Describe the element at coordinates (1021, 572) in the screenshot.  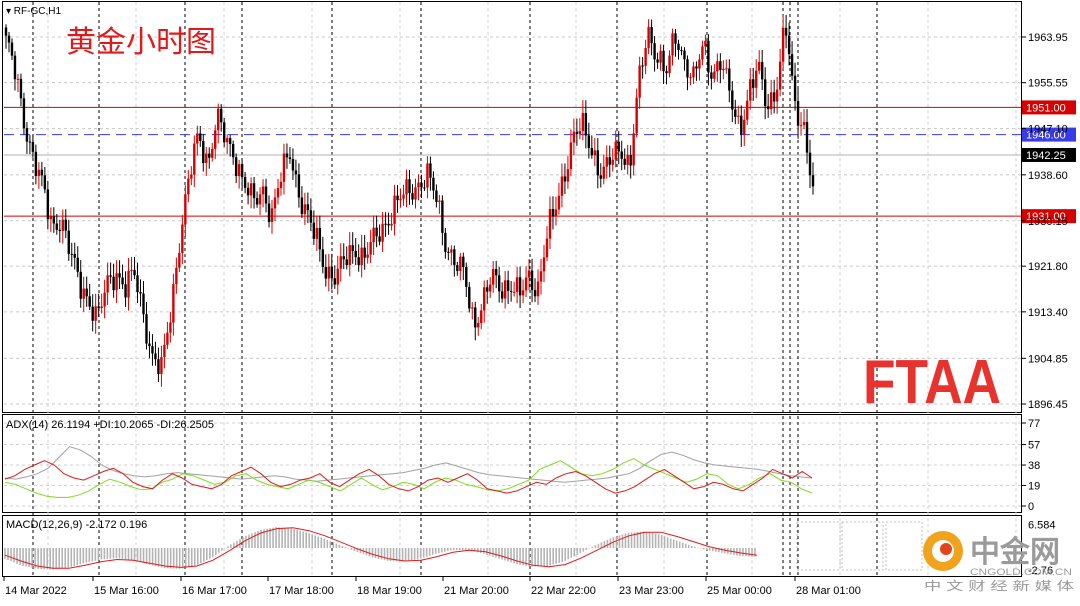
I see `cngold-site-domain: CNGOLD.COM.CN` at that location.